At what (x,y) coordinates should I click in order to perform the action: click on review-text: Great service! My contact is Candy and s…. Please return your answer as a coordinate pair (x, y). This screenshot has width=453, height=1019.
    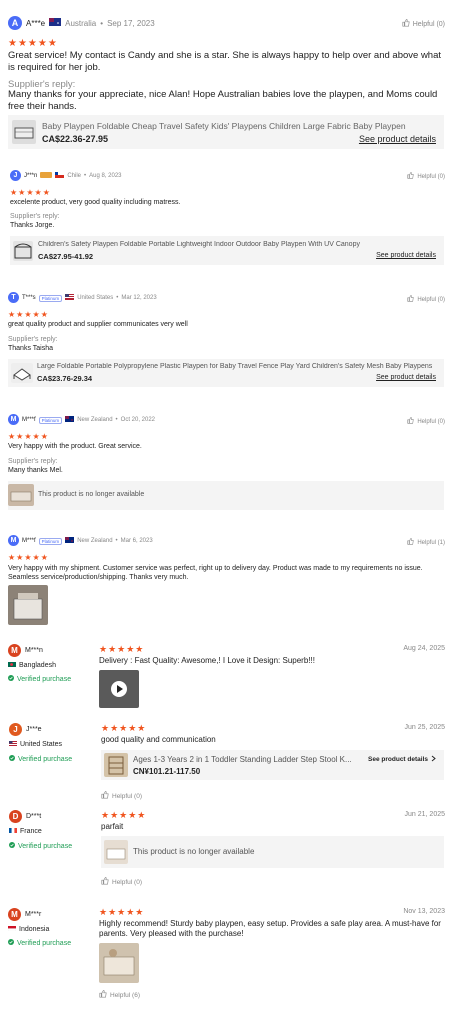
    Looking at the image, I should click on (225, 61).